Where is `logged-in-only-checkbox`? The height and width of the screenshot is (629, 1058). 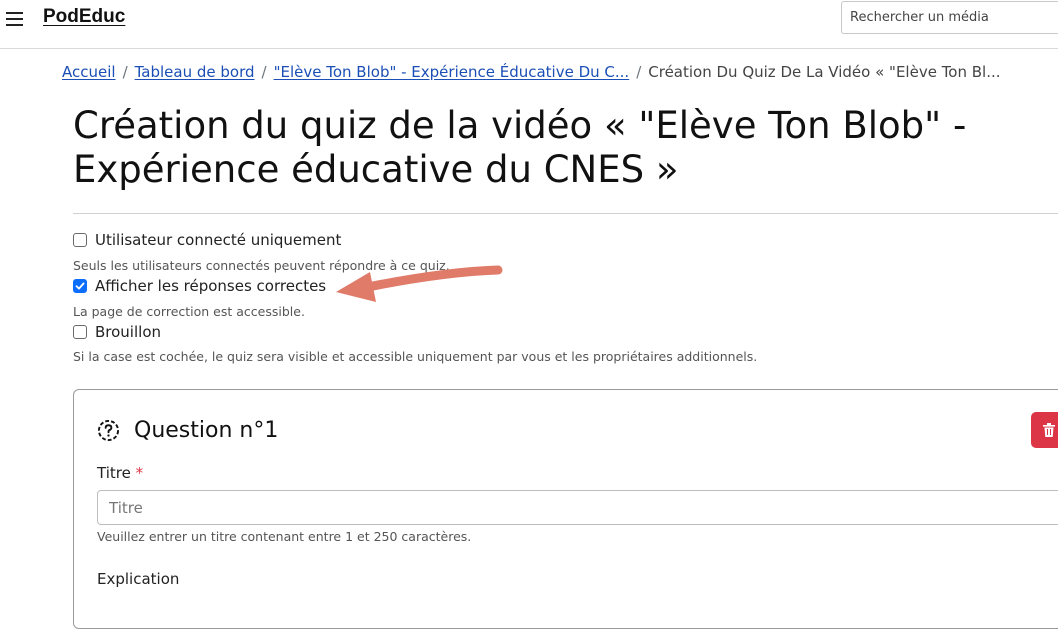
logged-in-only-checkbox is located at coordinates (80, 240).